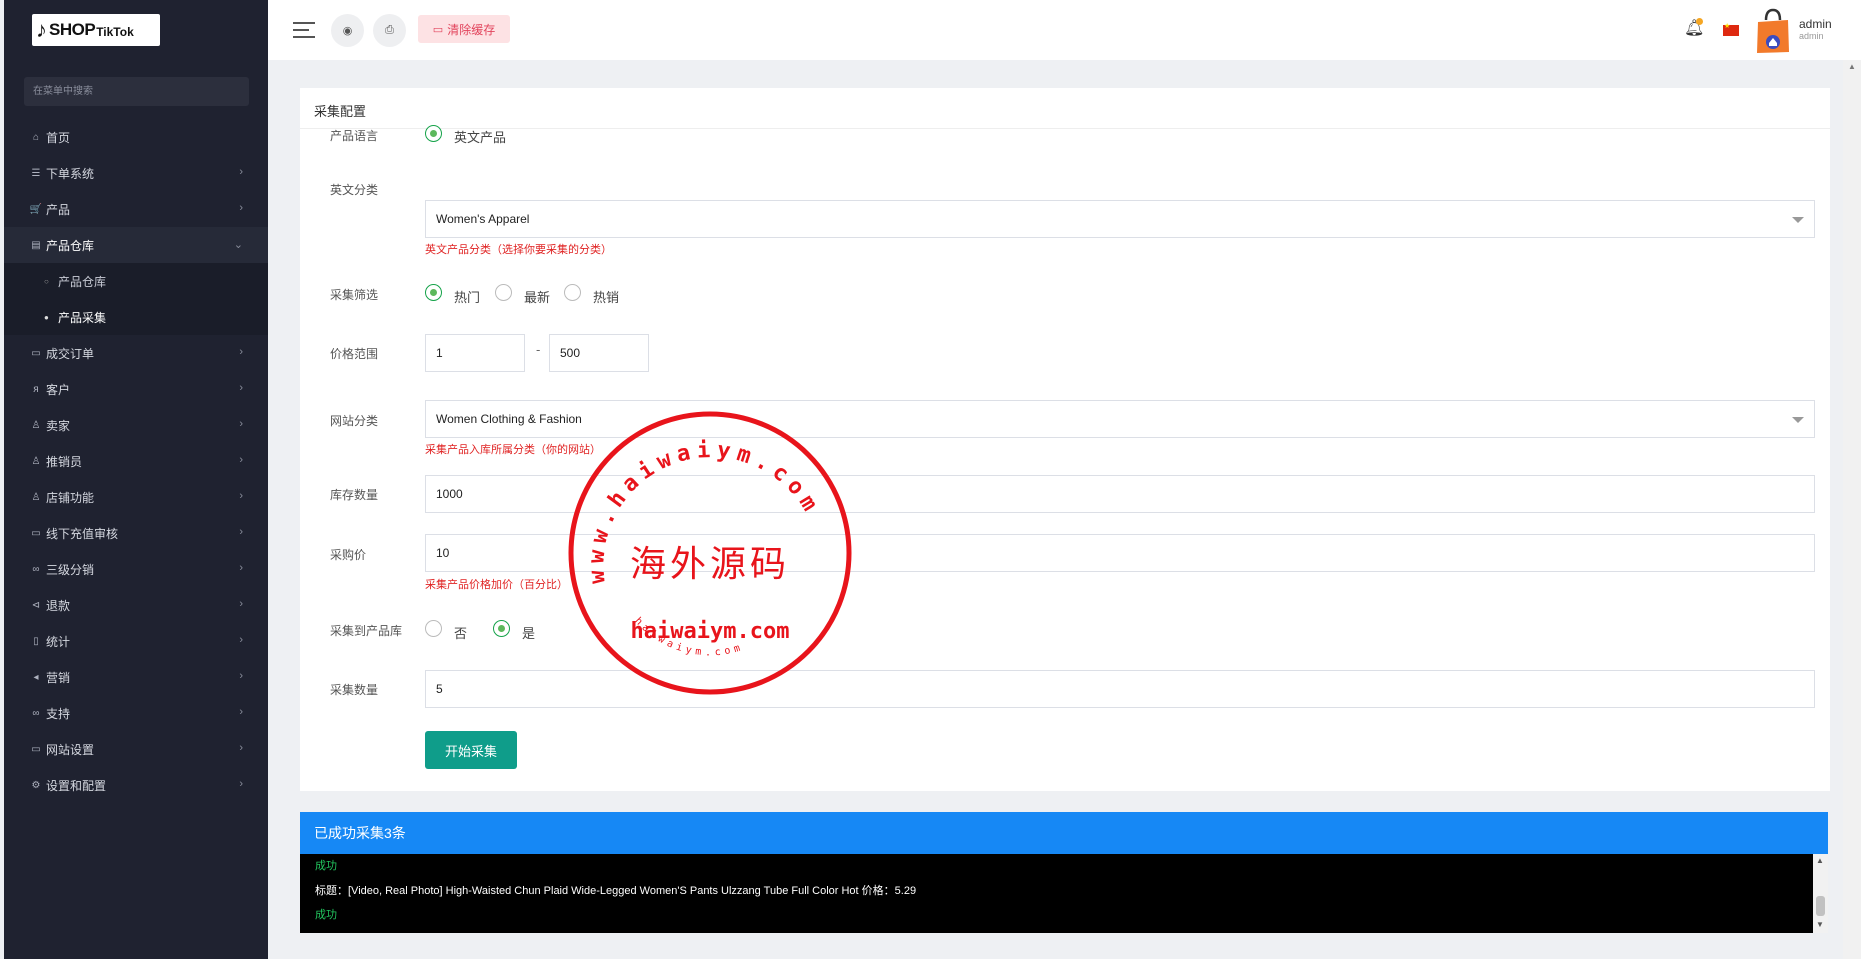 The image size is (1861, 959). I want to click on customers-icon: ᴙ, so click(36, 389).